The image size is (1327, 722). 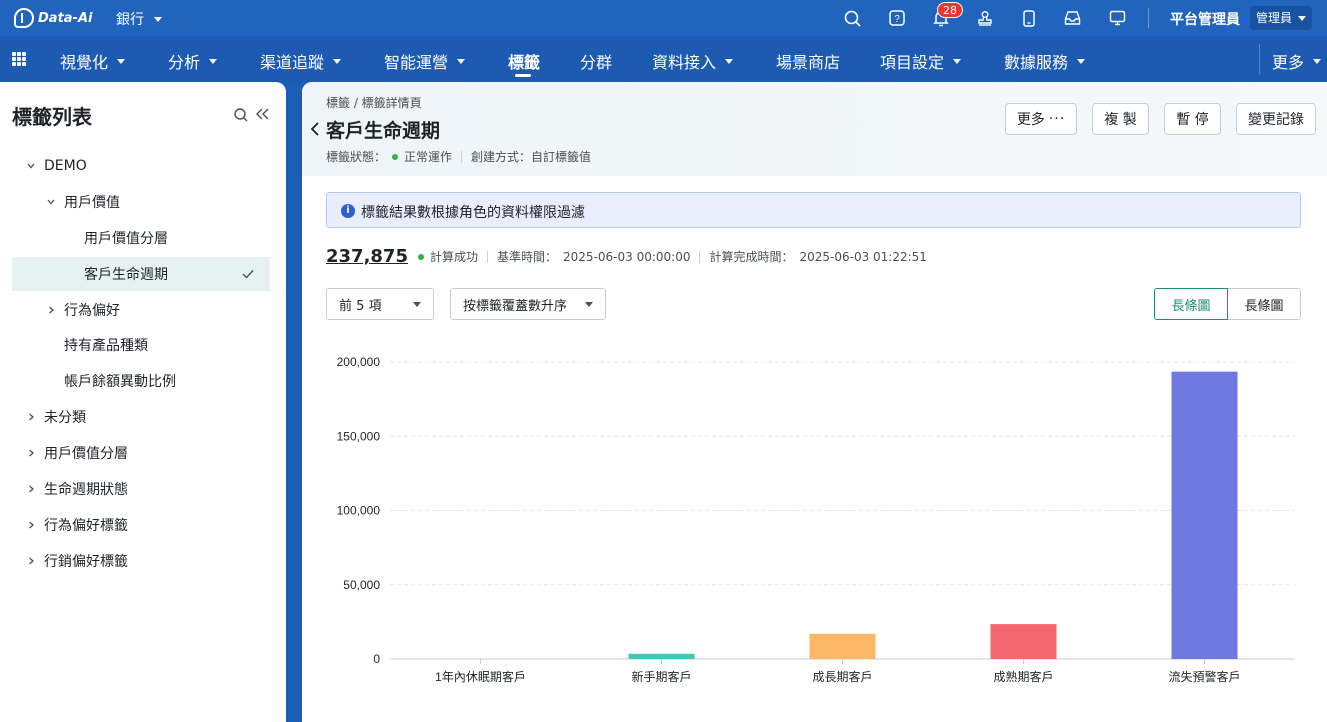 What do you see at coordinates (1045, 61) in the screenshot?
I see `nav-item-data-services: 數據服務` at bounding box center [1045, 61].